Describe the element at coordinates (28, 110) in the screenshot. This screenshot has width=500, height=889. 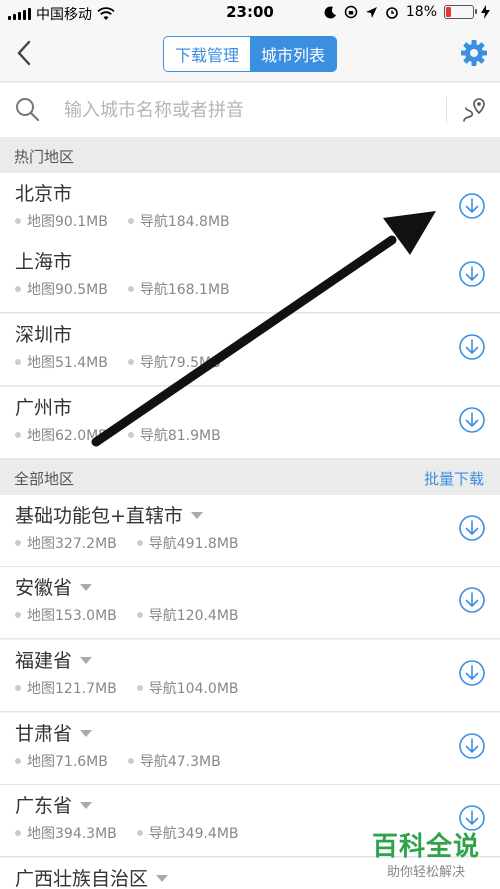
I see `search-icon` at that location.